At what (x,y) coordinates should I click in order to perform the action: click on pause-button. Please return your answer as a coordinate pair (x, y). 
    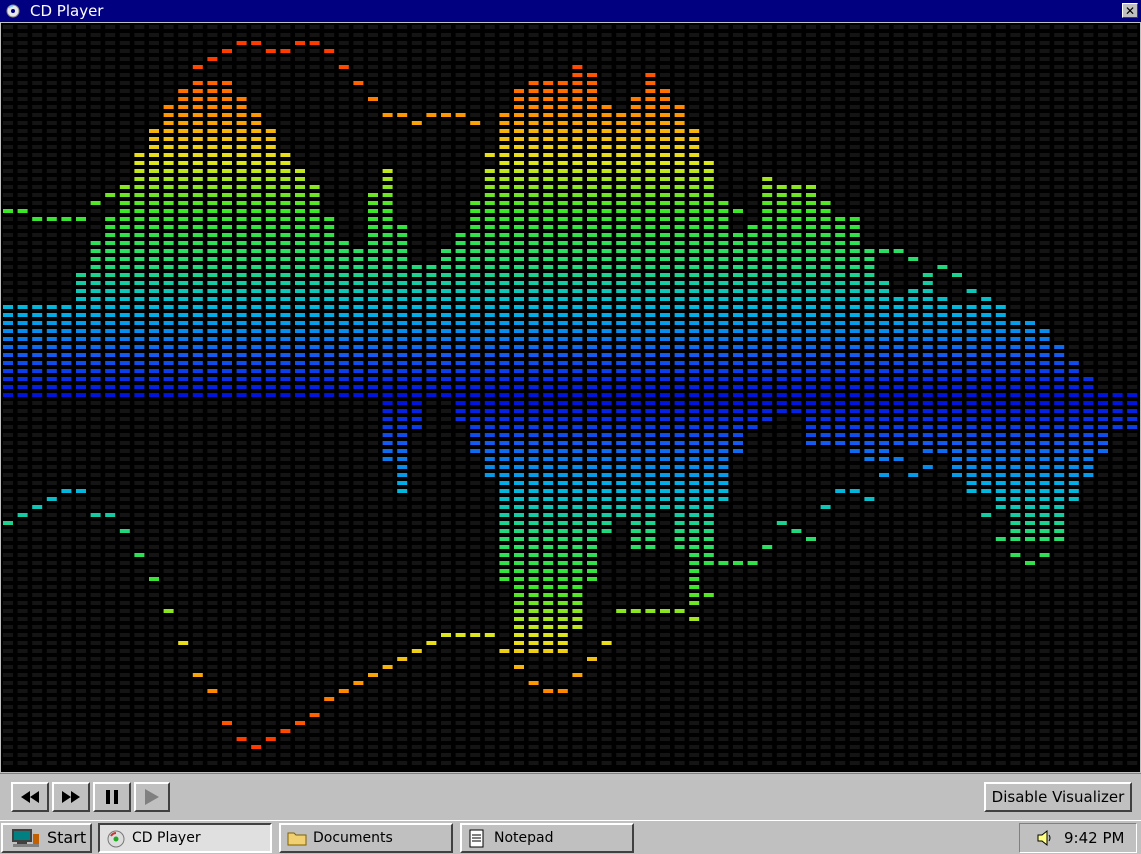
    Looking at the image, I should click on (112, 797).